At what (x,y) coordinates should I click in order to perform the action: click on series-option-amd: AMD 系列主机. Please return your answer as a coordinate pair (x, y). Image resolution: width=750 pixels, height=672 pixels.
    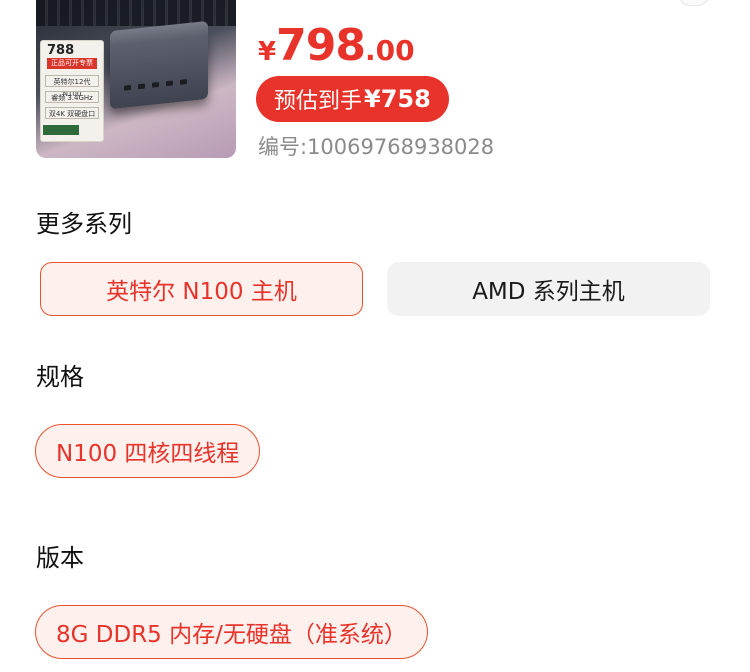
    Looking at the image, I should click on (548, 289).